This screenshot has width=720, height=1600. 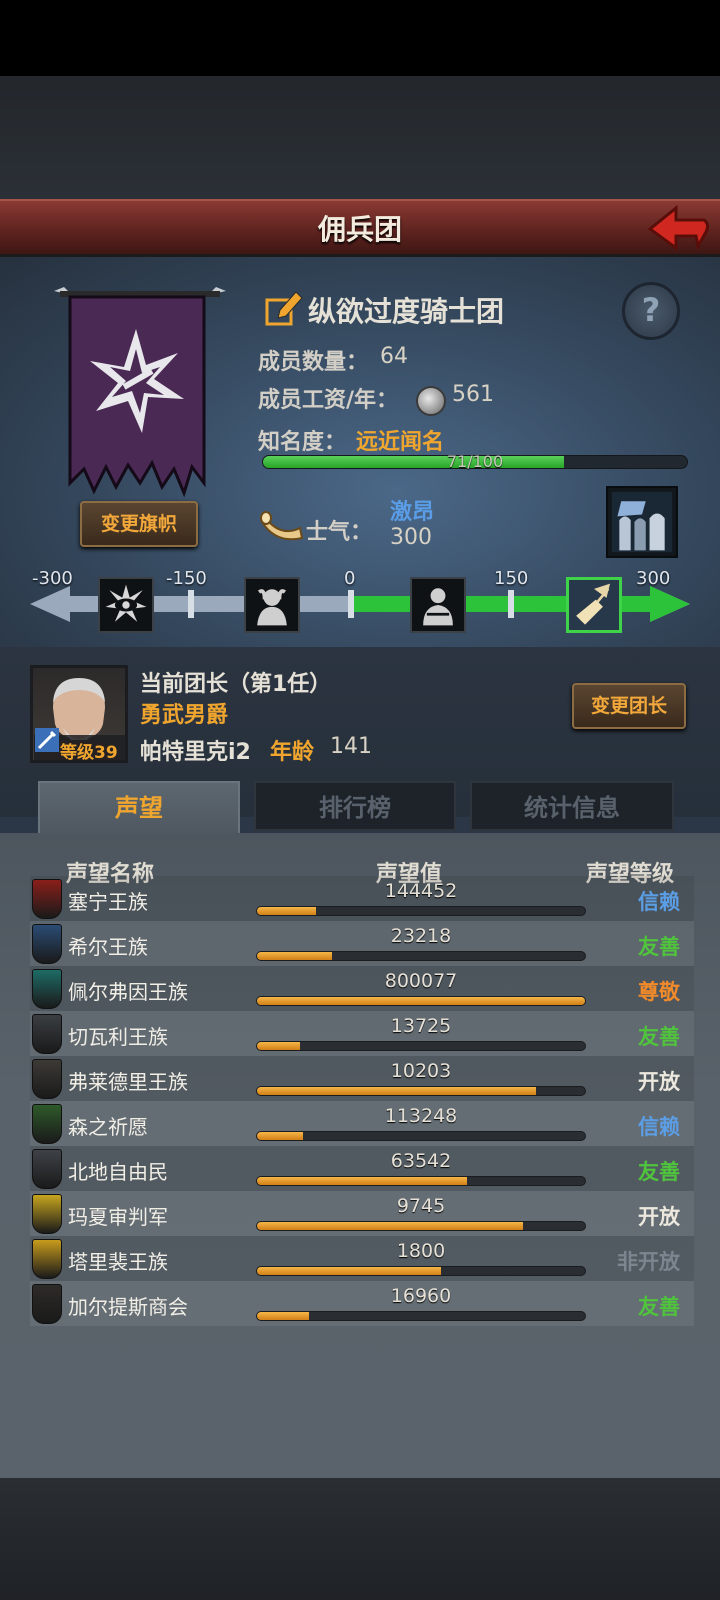 What do you see at coordinates (47, 740) in the screenshot?
I see `sword-icon` at bounding box center [47, 740].